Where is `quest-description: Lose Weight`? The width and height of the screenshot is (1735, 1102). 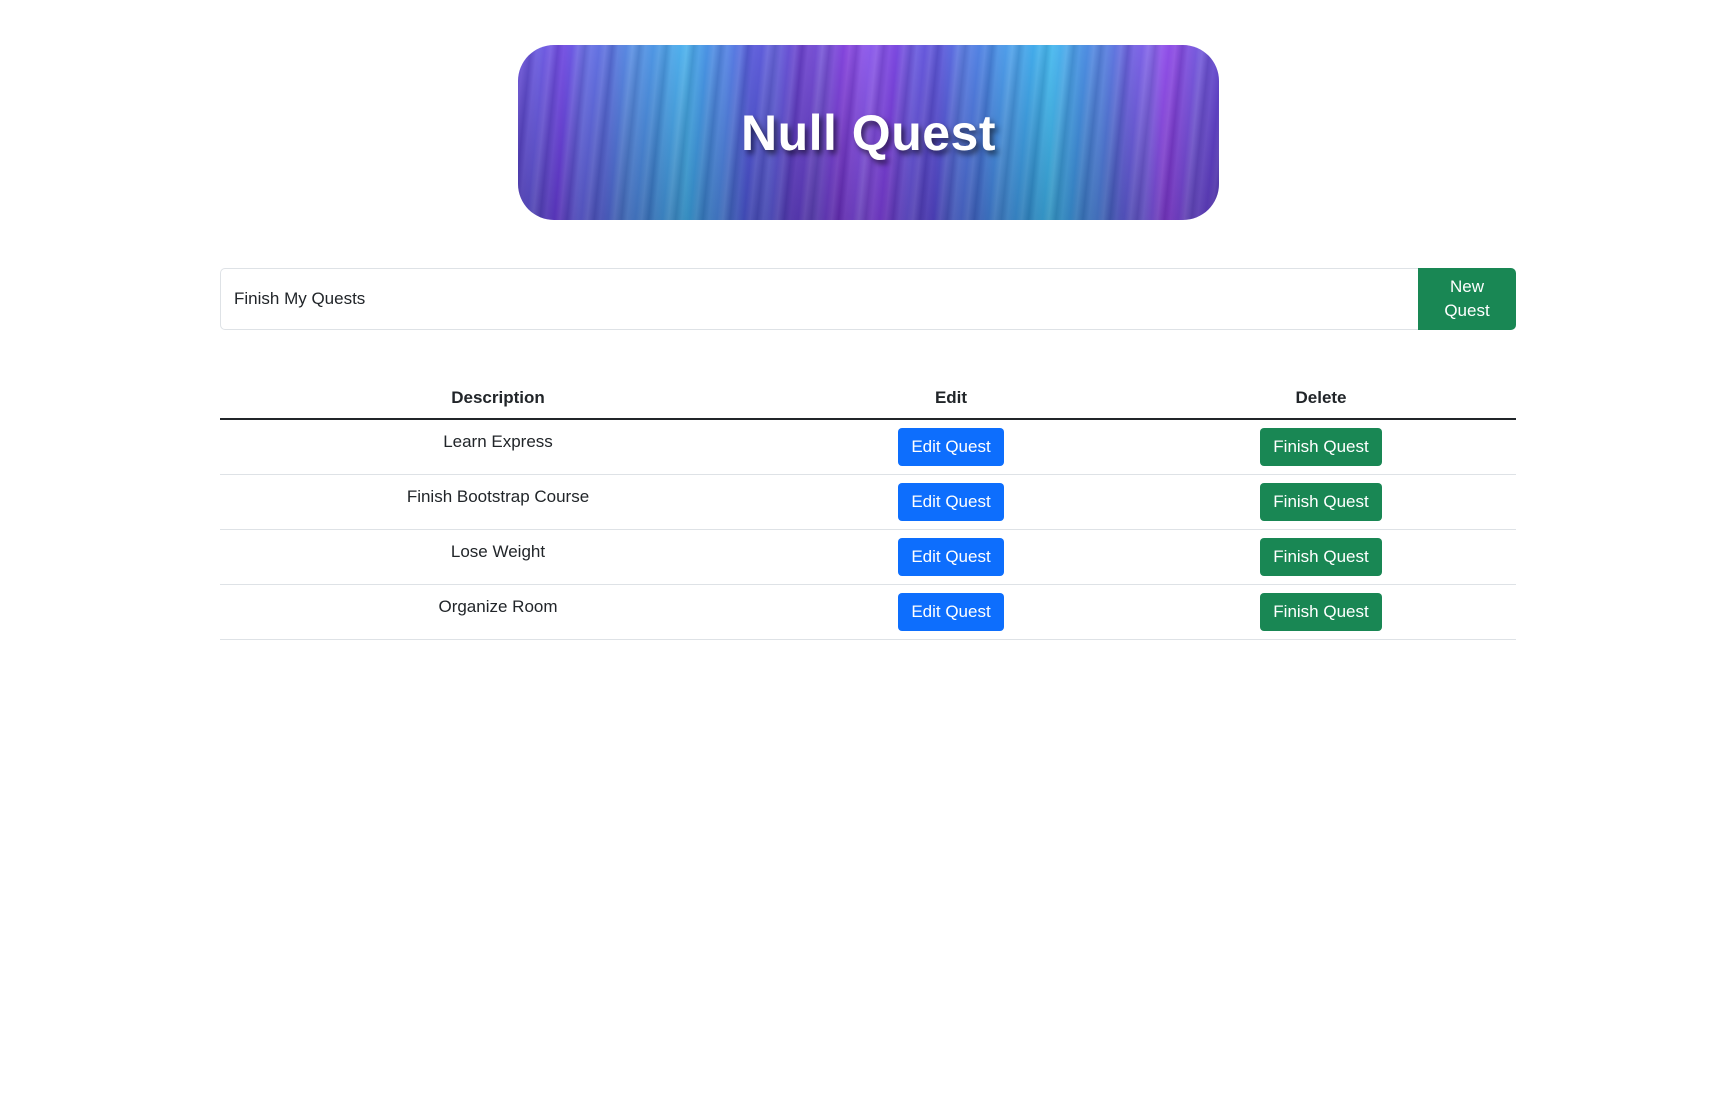
quest-description: Lose Weight is located at coordinates (498, 557).